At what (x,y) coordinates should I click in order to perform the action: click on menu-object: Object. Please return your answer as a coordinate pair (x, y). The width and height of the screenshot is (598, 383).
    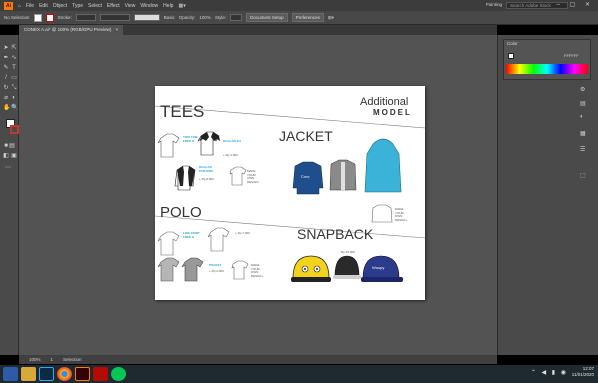
    Looking at the image, I should click on (60, 6).